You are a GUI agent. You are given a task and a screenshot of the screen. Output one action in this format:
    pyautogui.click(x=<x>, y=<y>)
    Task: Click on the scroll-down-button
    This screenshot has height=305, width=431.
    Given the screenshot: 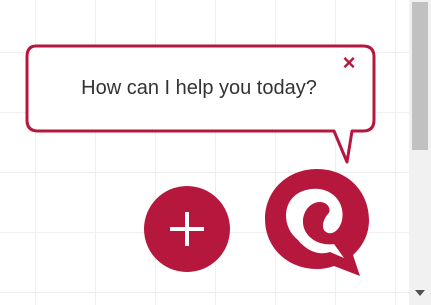 What is the action you would take?
    pyautogui.click(x=420, y=293)
    